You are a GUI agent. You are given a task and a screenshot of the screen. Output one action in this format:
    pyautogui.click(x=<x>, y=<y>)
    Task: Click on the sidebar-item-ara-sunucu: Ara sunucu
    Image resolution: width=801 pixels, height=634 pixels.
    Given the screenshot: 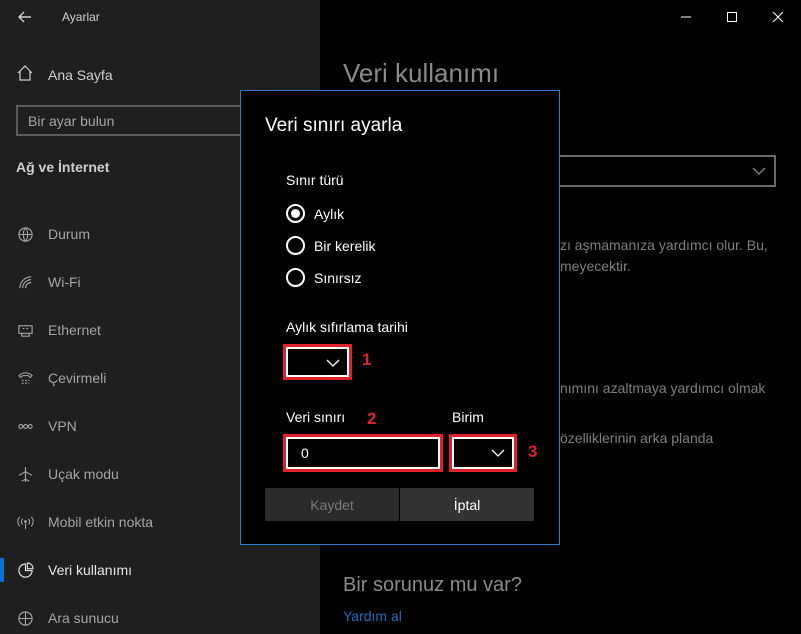 What is the action you would take?
    pyautogui.click(x=160, y=614)
    